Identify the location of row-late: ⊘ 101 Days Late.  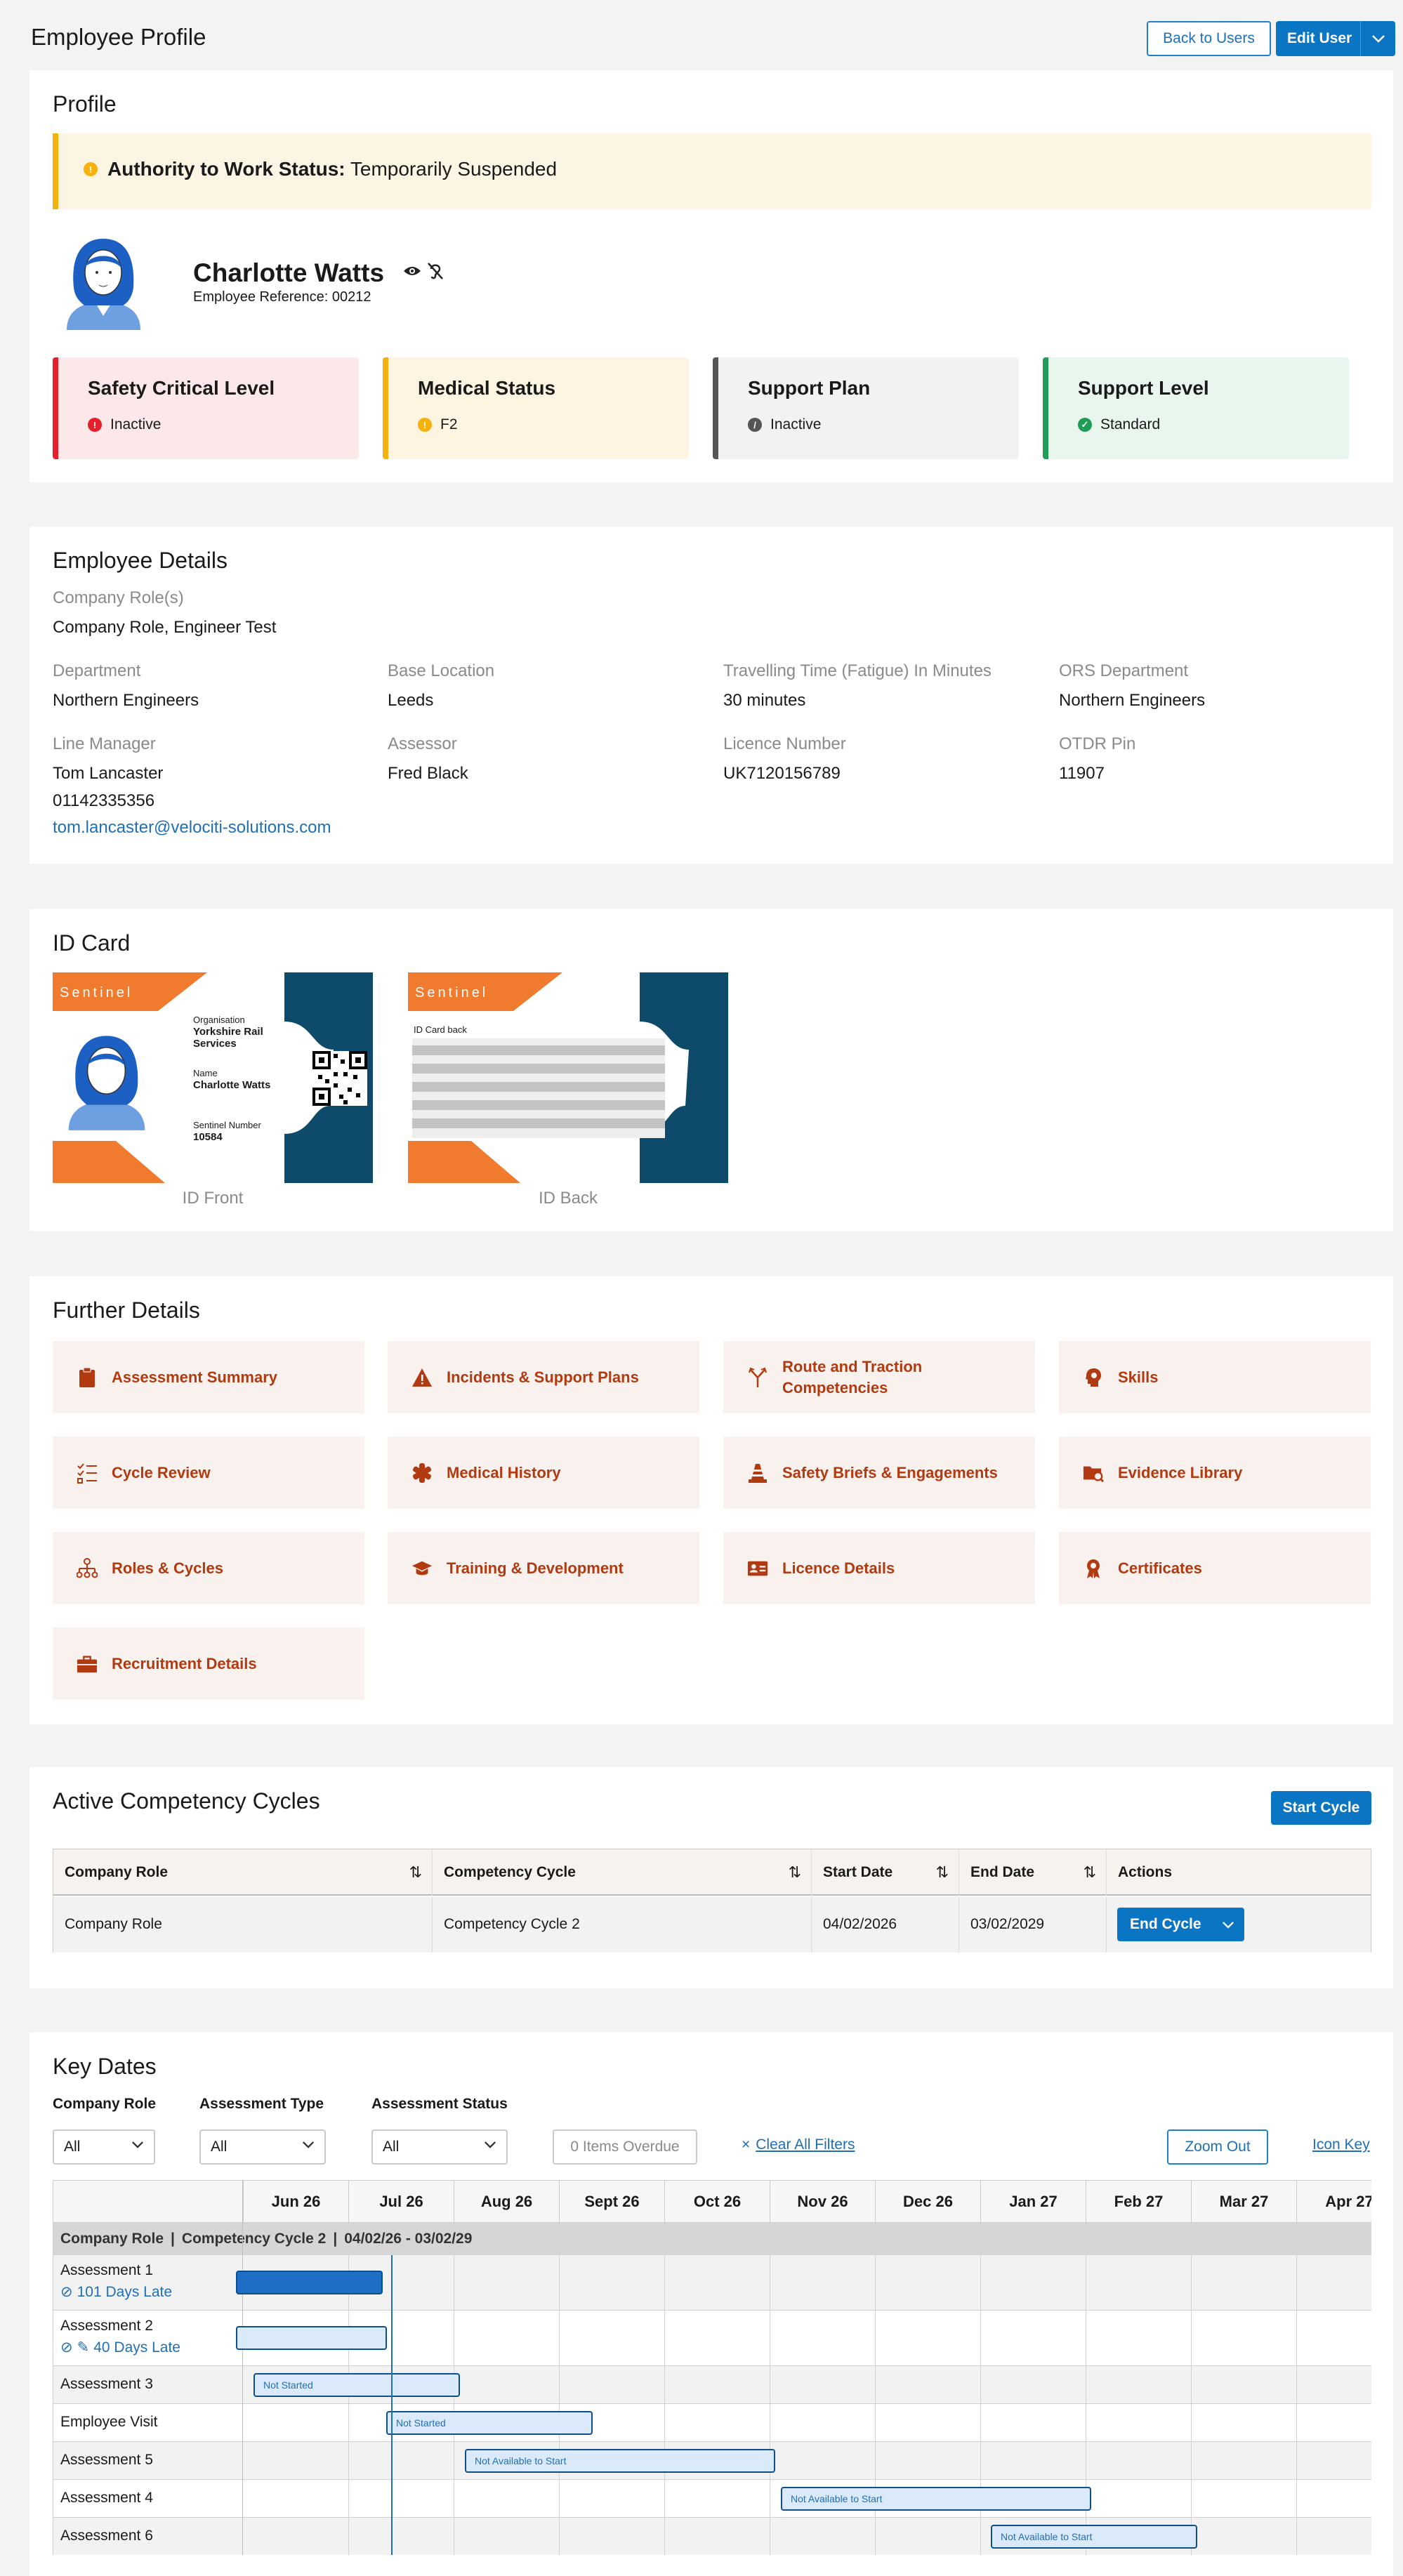
(116, 2292).